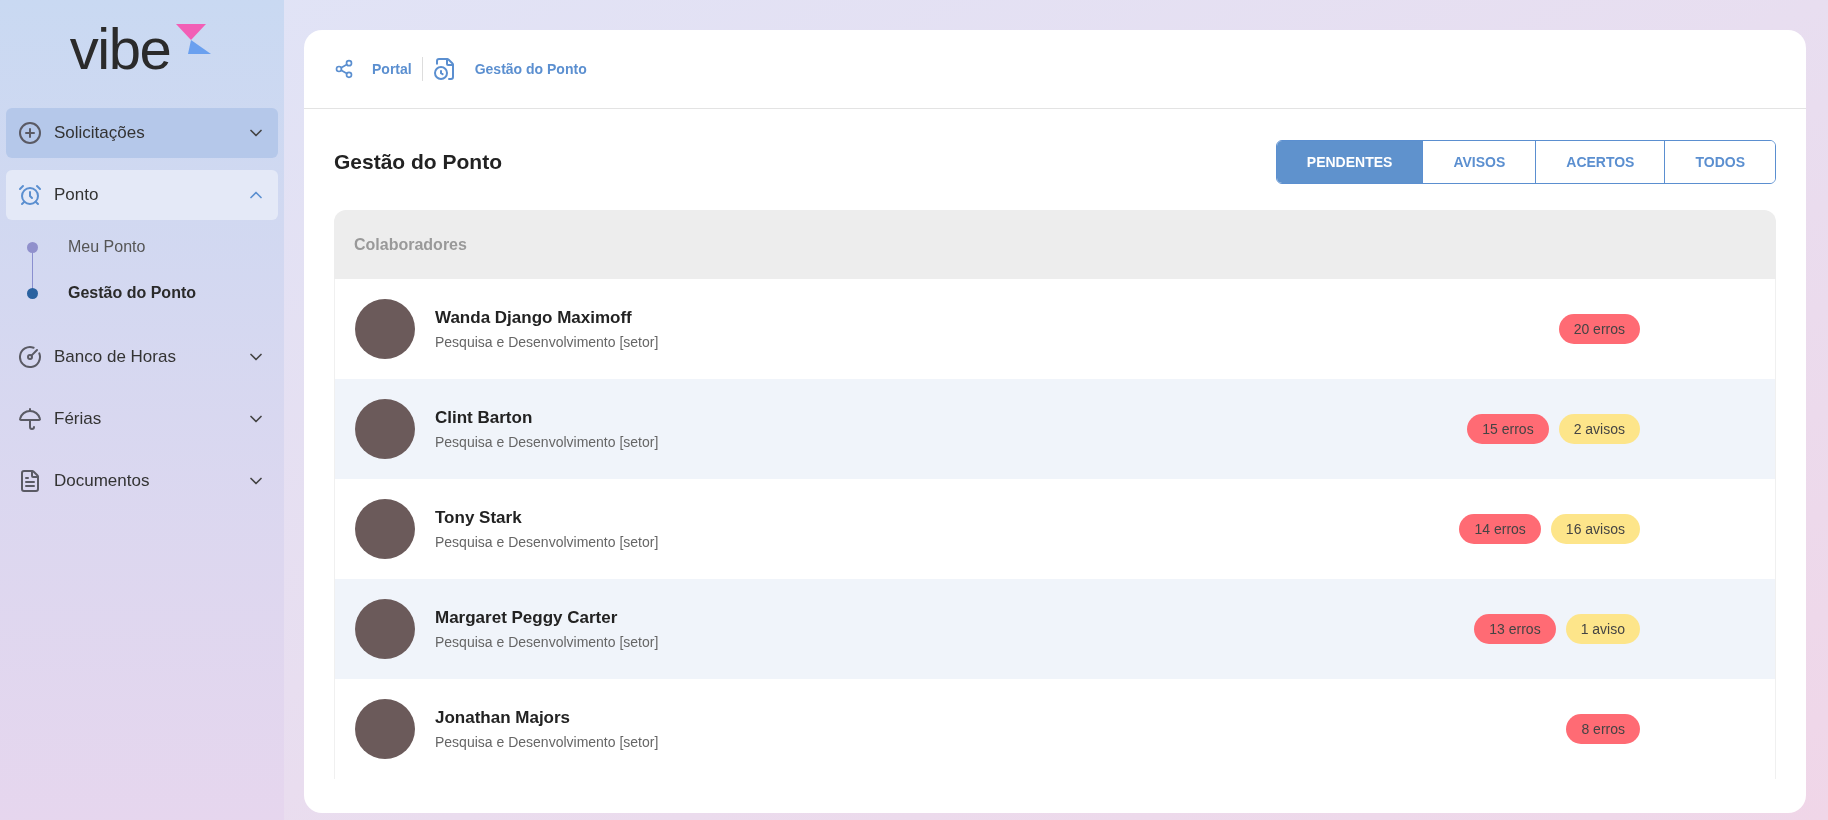 The image size is (1828, 820). Describe the element at coordinates (142, 481) in the screenshot. I see `sidebar-item: Documentos` at that location.